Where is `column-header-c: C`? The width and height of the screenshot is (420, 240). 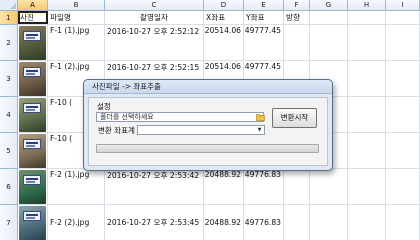
column-header-c: C is located at coordinates (154, 5).